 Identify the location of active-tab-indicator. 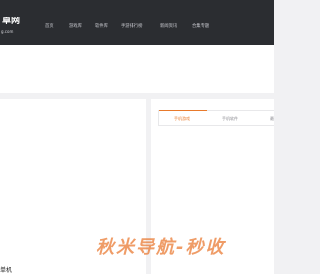
(183, 110).